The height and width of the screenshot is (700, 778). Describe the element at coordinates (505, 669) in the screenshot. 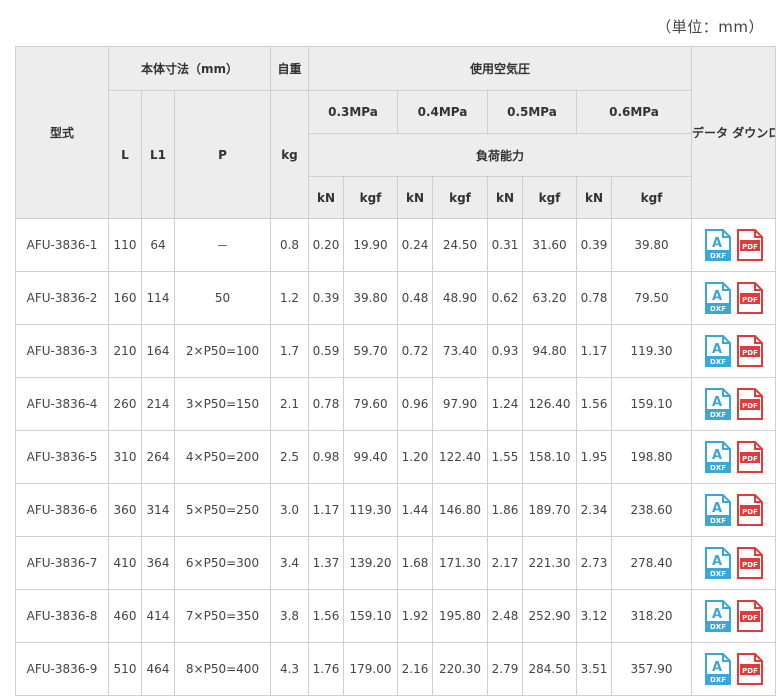

I see `cell-kN-05: 2.79` at that location.